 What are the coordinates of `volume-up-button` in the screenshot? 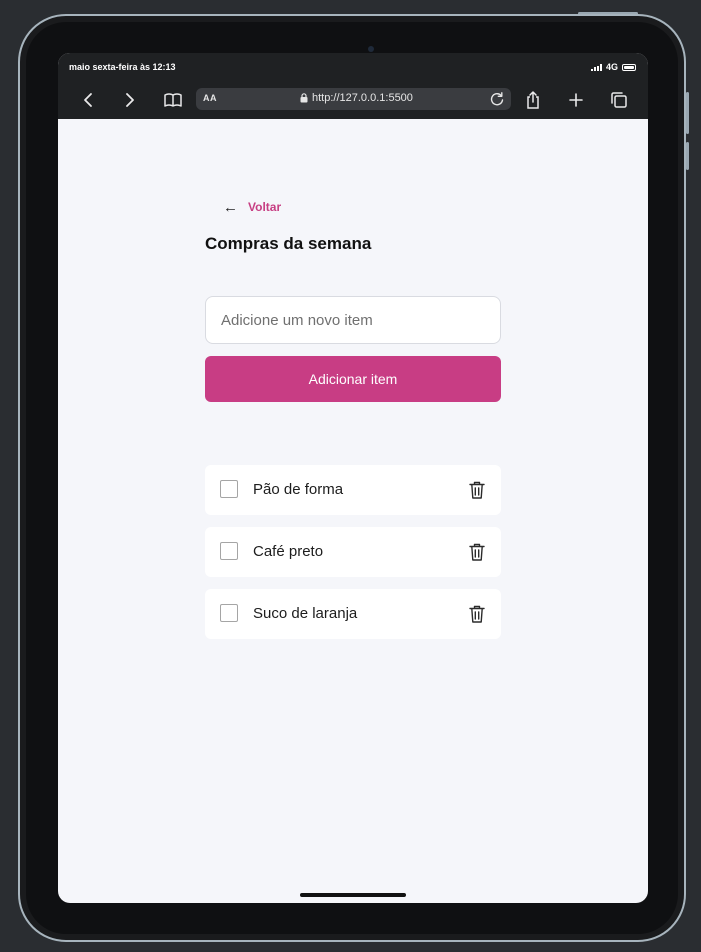 It's located at (687, 113).